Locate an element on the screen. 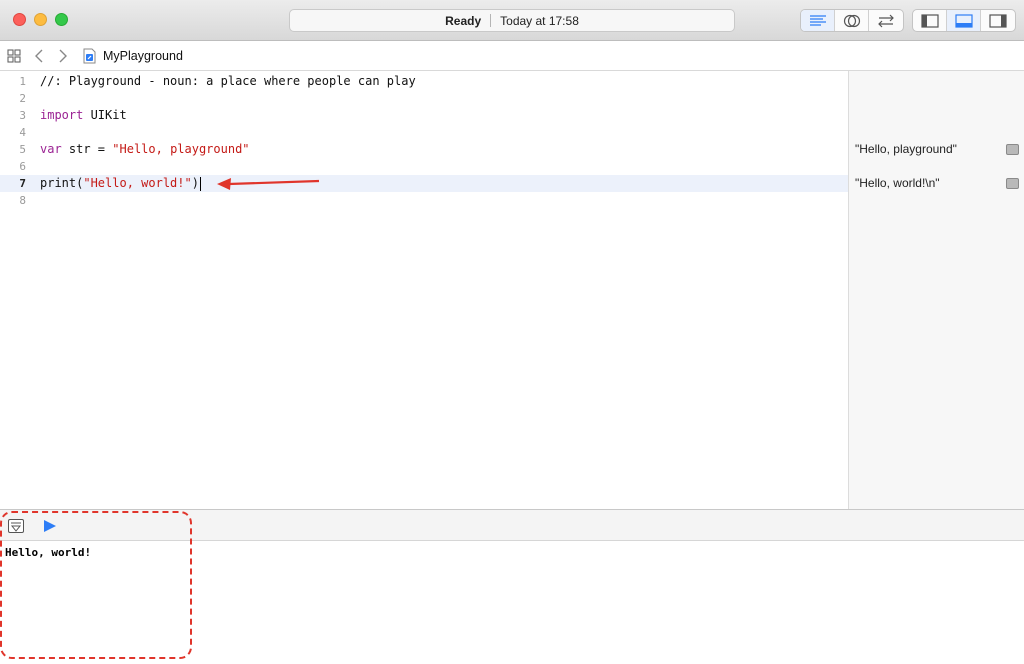  string-literal: "Hello, world!" is located at coordinates (137, 183).